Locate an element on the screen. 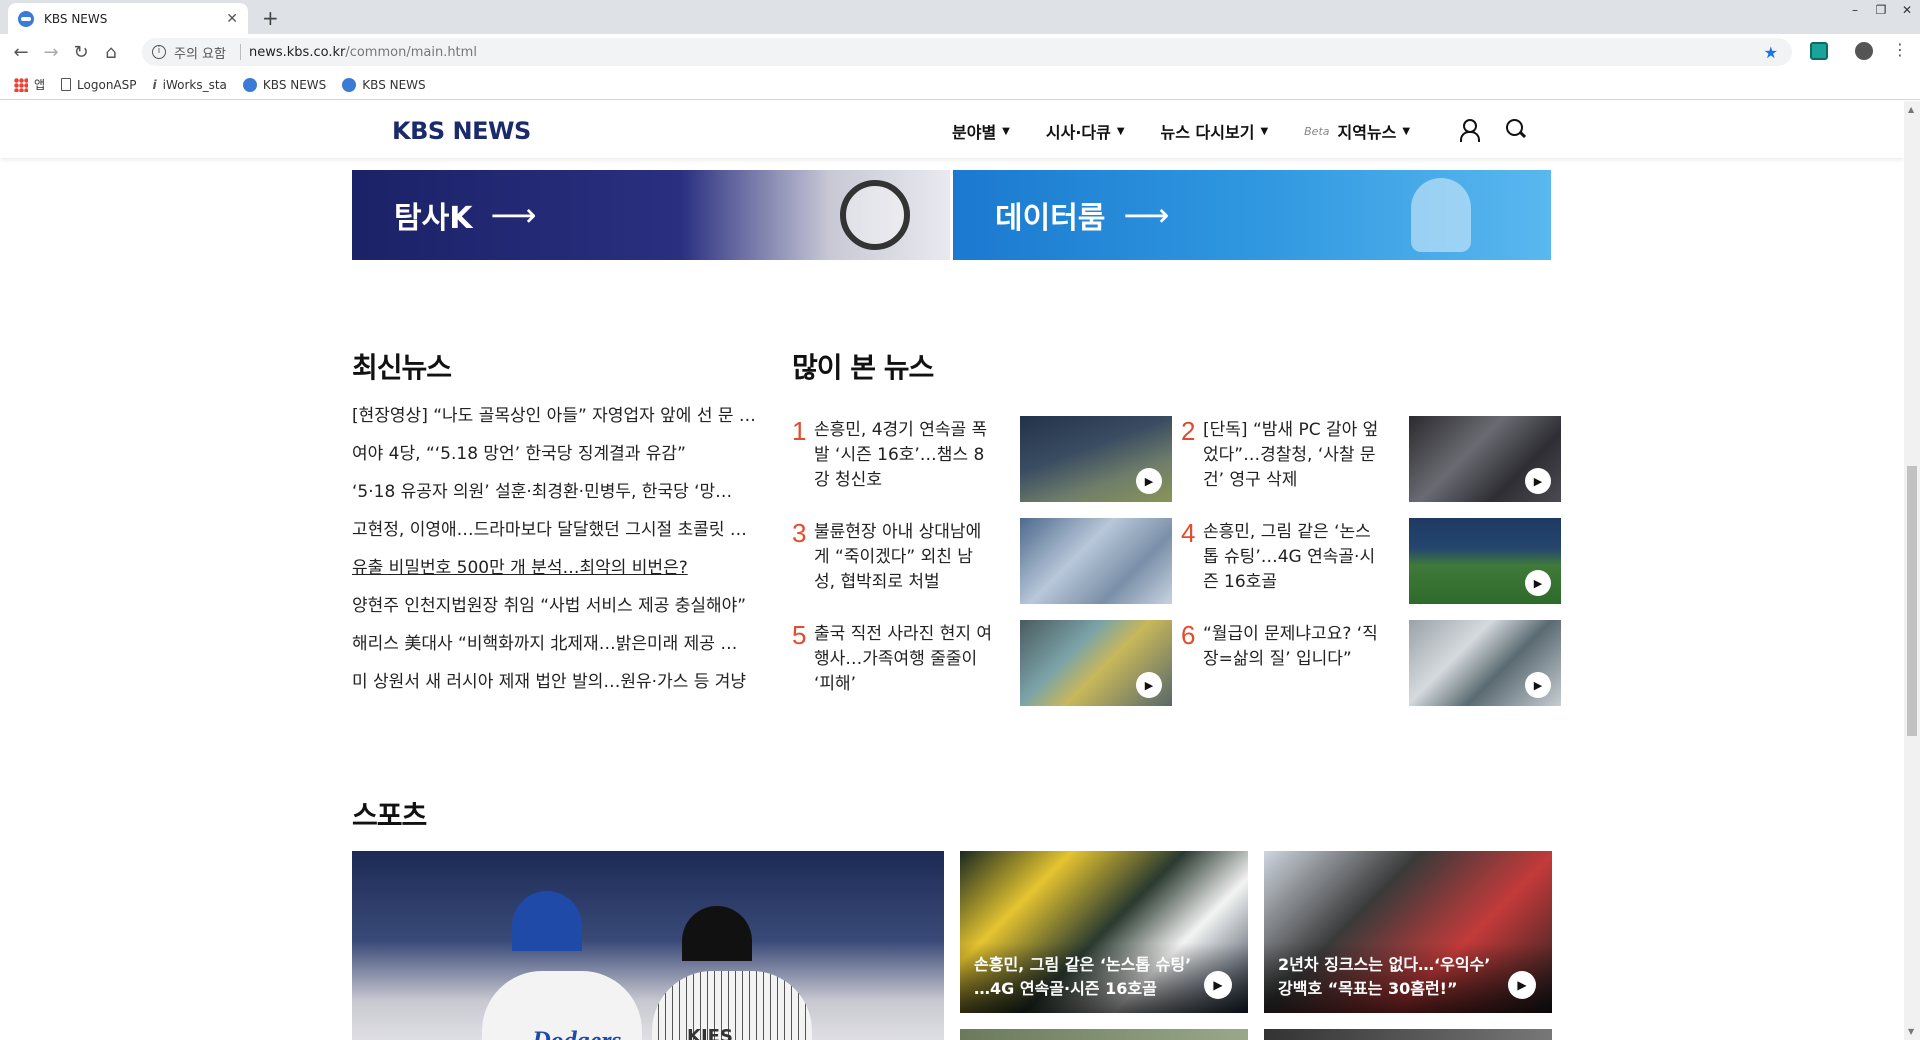  rank-number: 1 is located at coordinates (799, 431).